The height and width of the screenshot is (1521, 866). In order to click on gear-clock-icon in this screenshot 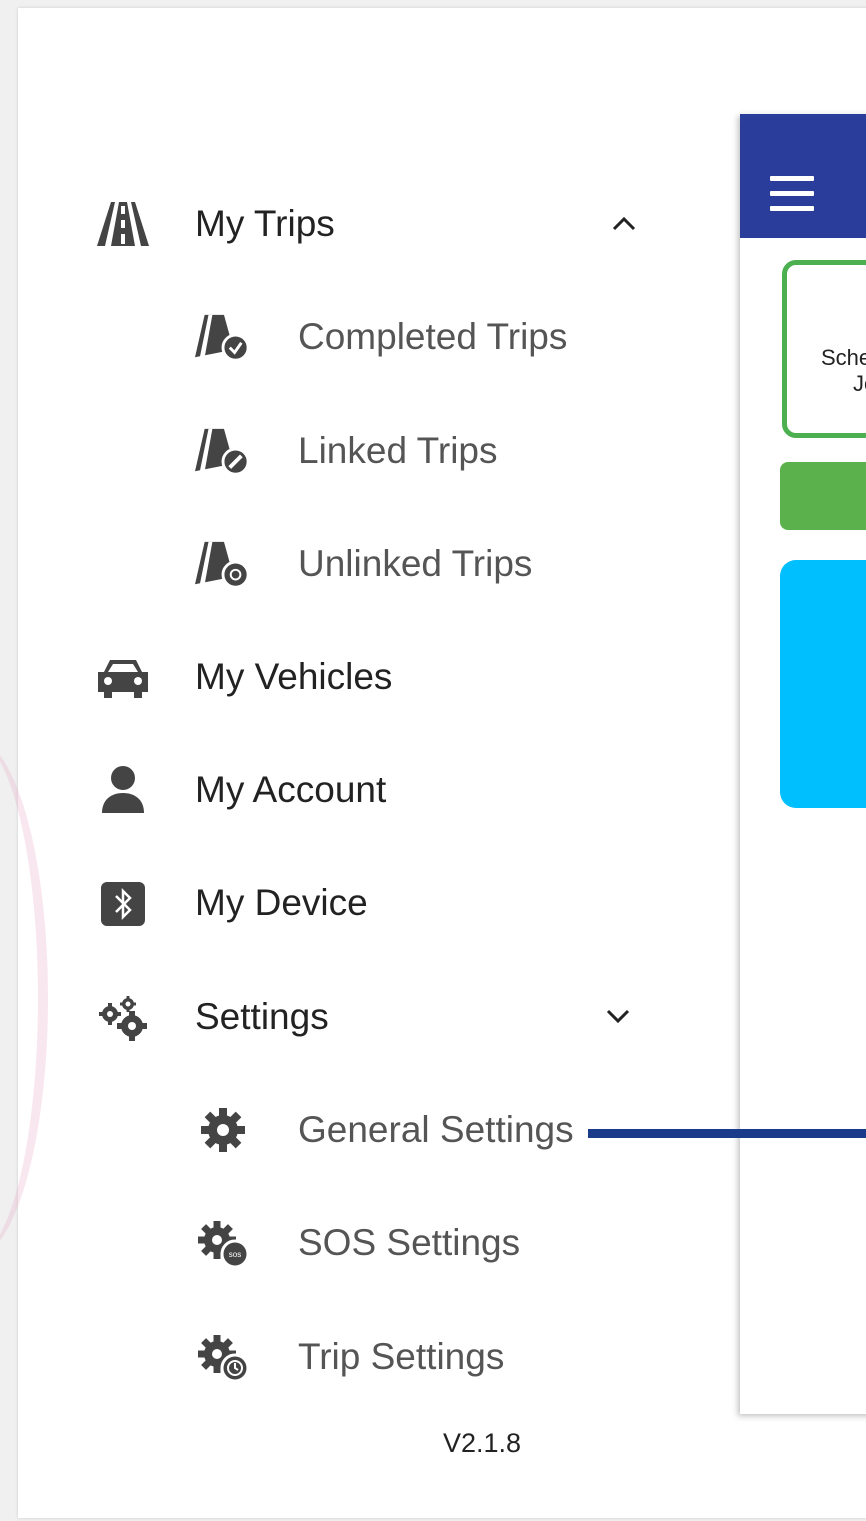, I will do `click(223, 1358)`.